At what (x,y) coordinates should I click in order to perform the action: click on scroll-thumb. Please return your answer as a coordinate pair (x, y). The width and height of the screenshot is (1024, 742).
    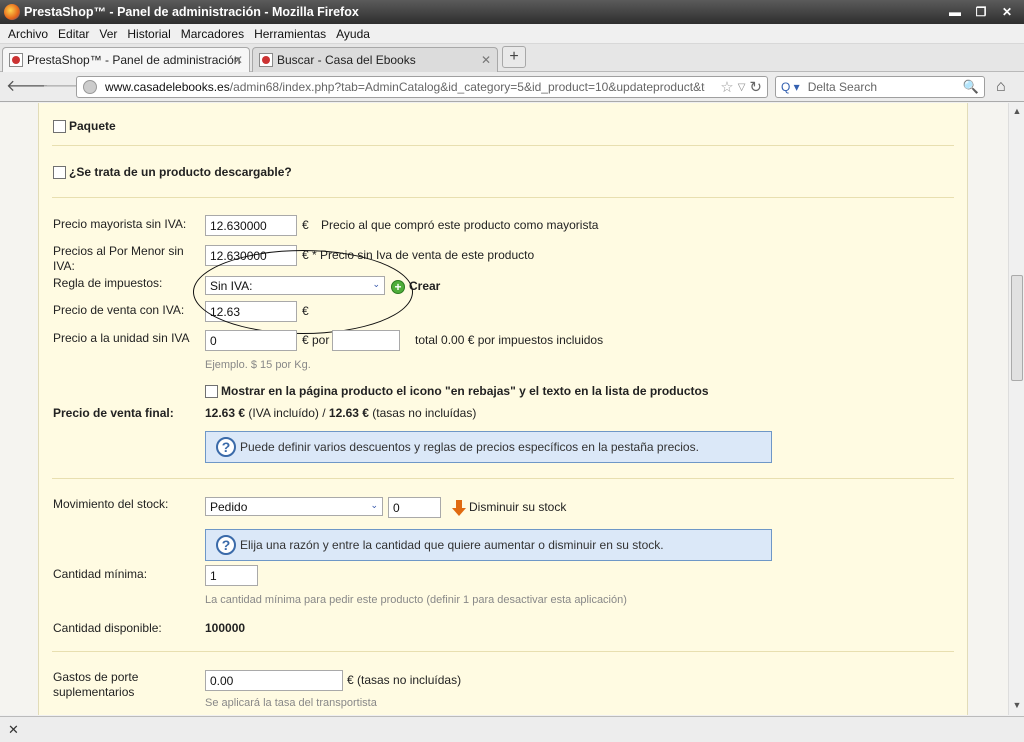
    Looking at the image, I should click on (1017, 328).